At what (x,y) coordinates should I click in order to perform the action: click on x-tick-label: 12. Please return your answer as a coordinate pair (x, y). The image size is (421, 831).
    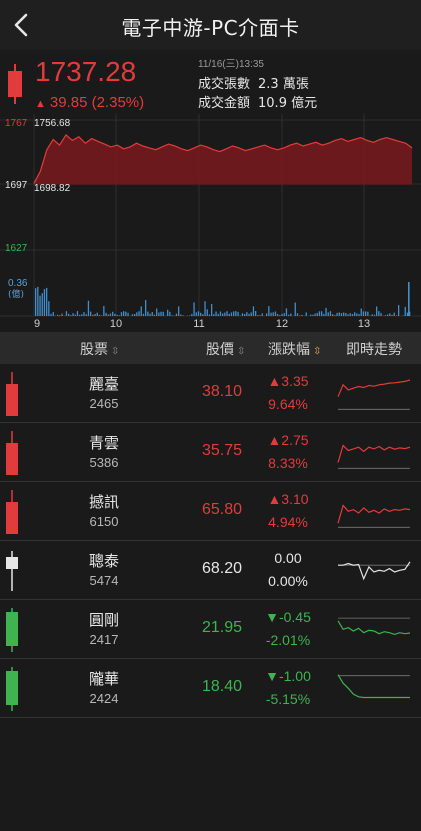
    Looking at the image, I should click on (282, 324).